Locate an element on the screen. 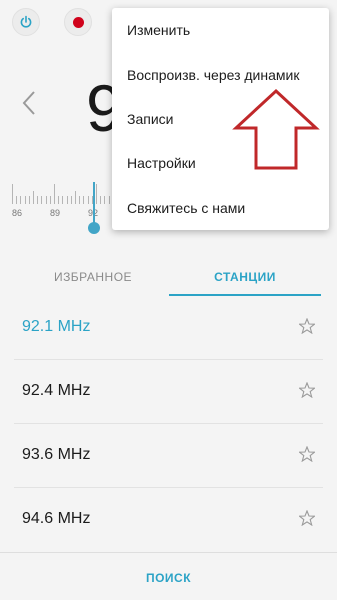 This screenshot has height=600, width=337. power-icon is located at coordinates (26, 21).